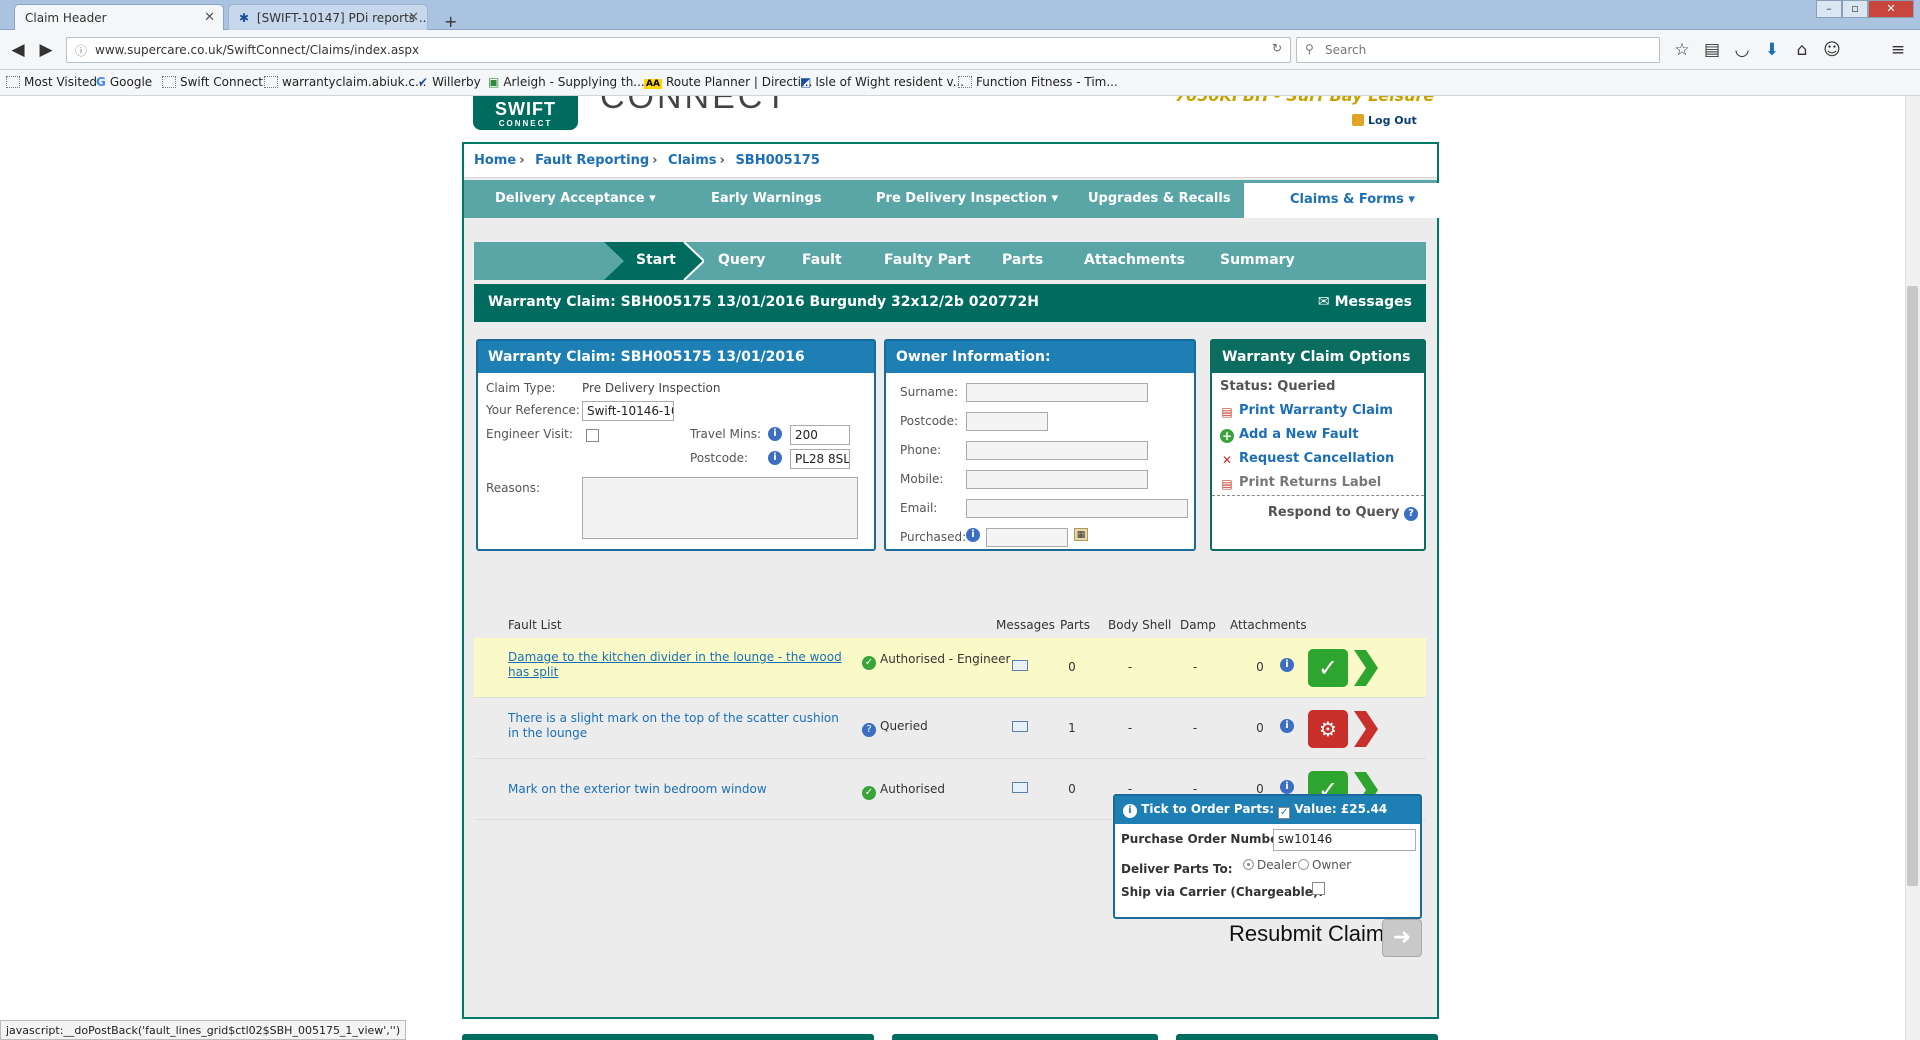 This screenshot has height=1040, width=1920. I want to click on step-query: Query, so click(741, 260).